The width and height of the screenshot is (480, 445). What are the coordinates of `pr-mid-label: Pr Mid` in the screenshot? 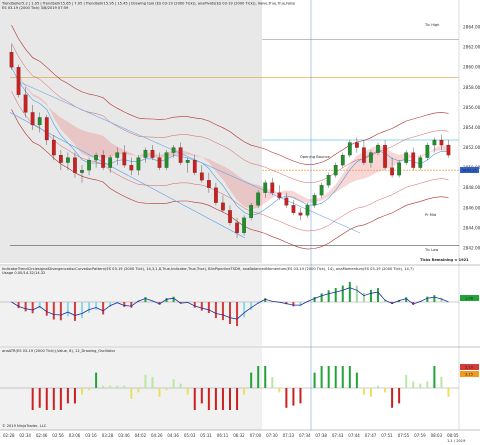 It's located at (430, 215).